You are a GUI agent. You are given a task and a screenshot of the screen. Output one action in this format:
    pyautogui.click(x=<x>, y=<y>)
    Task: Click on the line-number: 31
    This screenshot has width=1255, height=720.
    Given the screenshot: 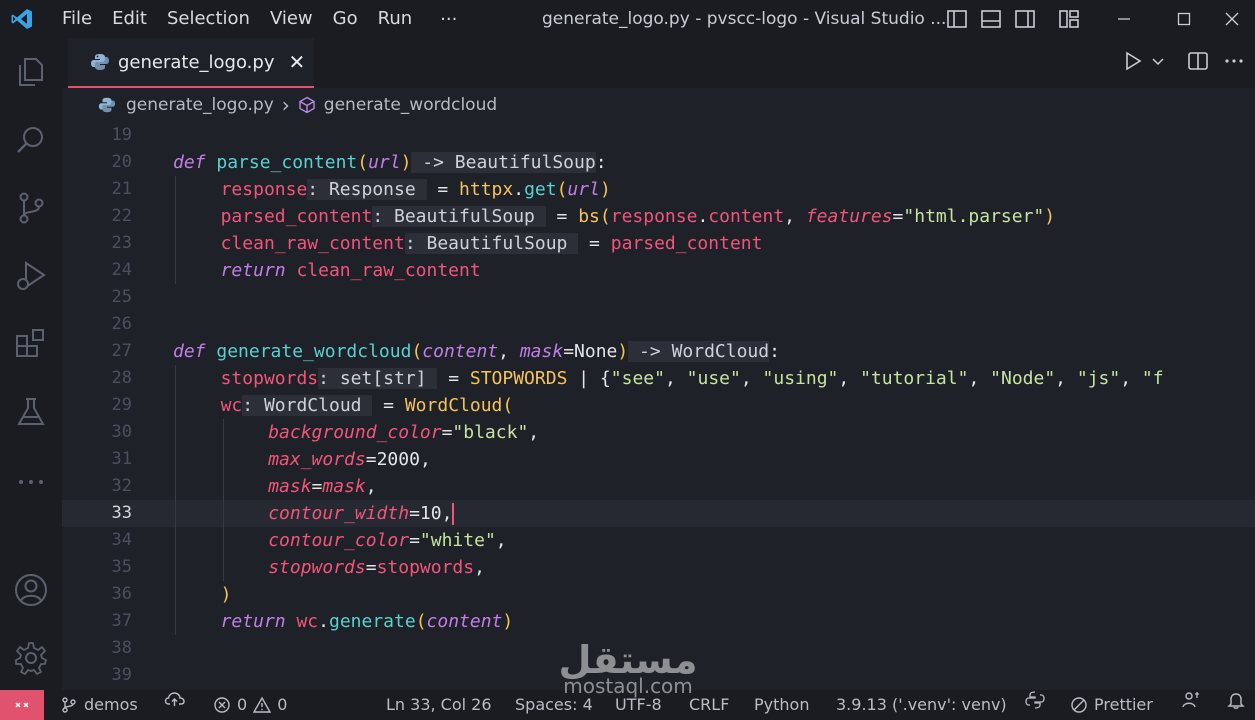 What is the action you would take?
    pyautogui.click(x=121, y=459)
    